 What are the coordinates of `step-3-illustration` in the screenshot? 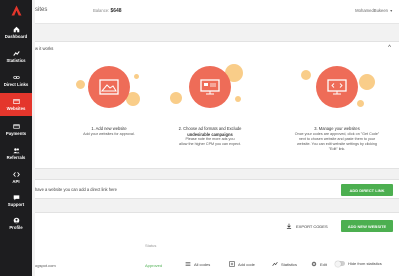 It's located at (337, 95).